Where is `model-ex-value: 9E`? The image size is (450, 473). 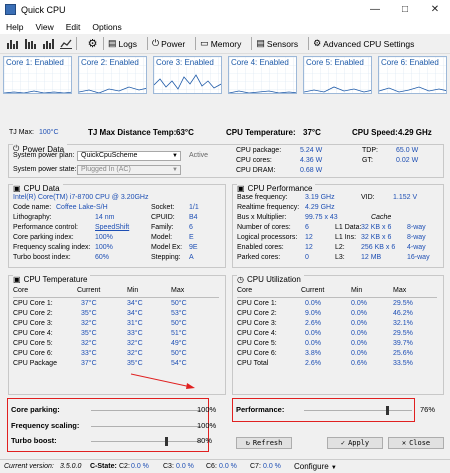
model-ex-value: 9E is located at coordinates (193, 247).